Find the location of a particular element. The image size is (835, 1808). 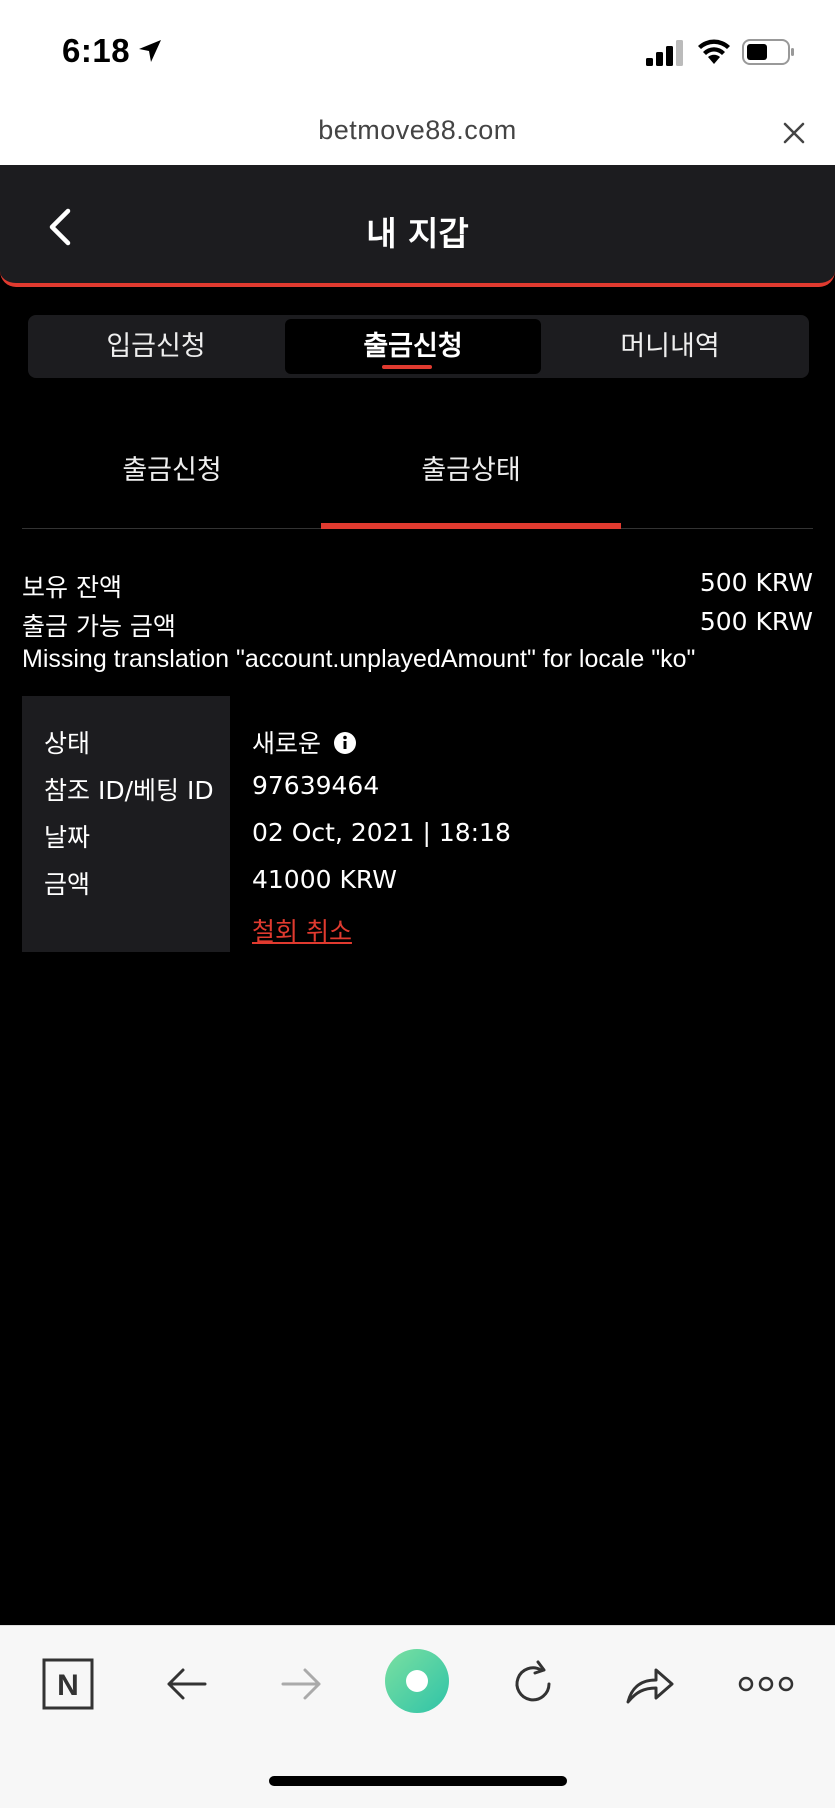

more-icon is located at coordinates (766, 1684).